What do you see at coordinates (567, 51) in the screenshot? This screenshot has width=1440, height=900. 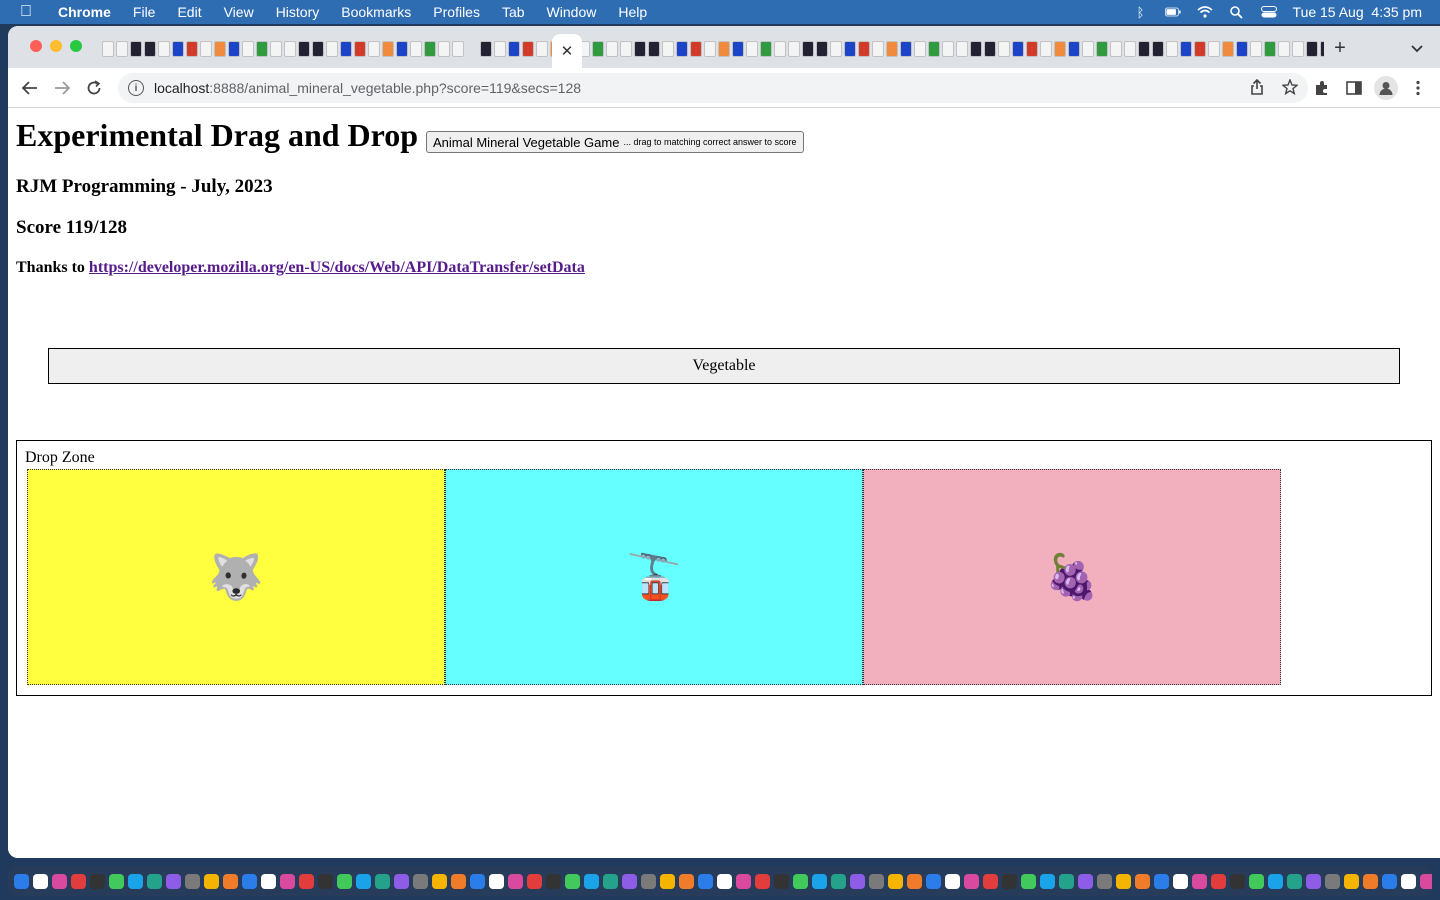 I see `close-tab-icon: ✕` at bounding box center [567, 51].